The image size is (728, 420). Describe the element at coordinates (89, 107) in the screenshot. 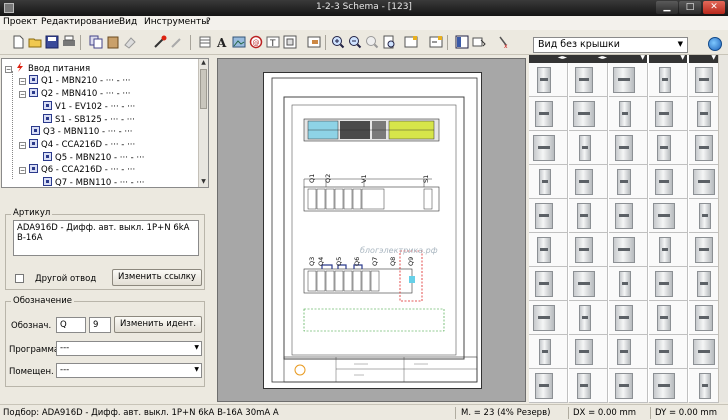

I see `tree-item: V1 - EV102 - ··· - ···` at that location.